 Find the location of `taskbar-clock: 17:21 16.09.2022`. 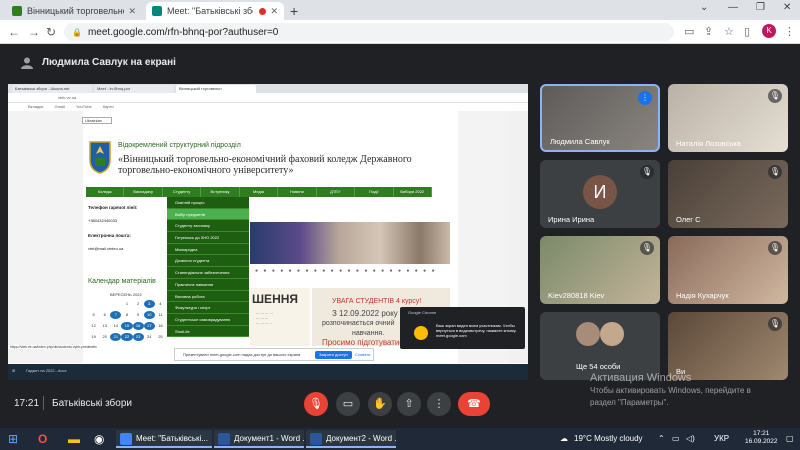

taskbar-clock: 17:21 16.09.2022 is located at coordinates (761, 438).